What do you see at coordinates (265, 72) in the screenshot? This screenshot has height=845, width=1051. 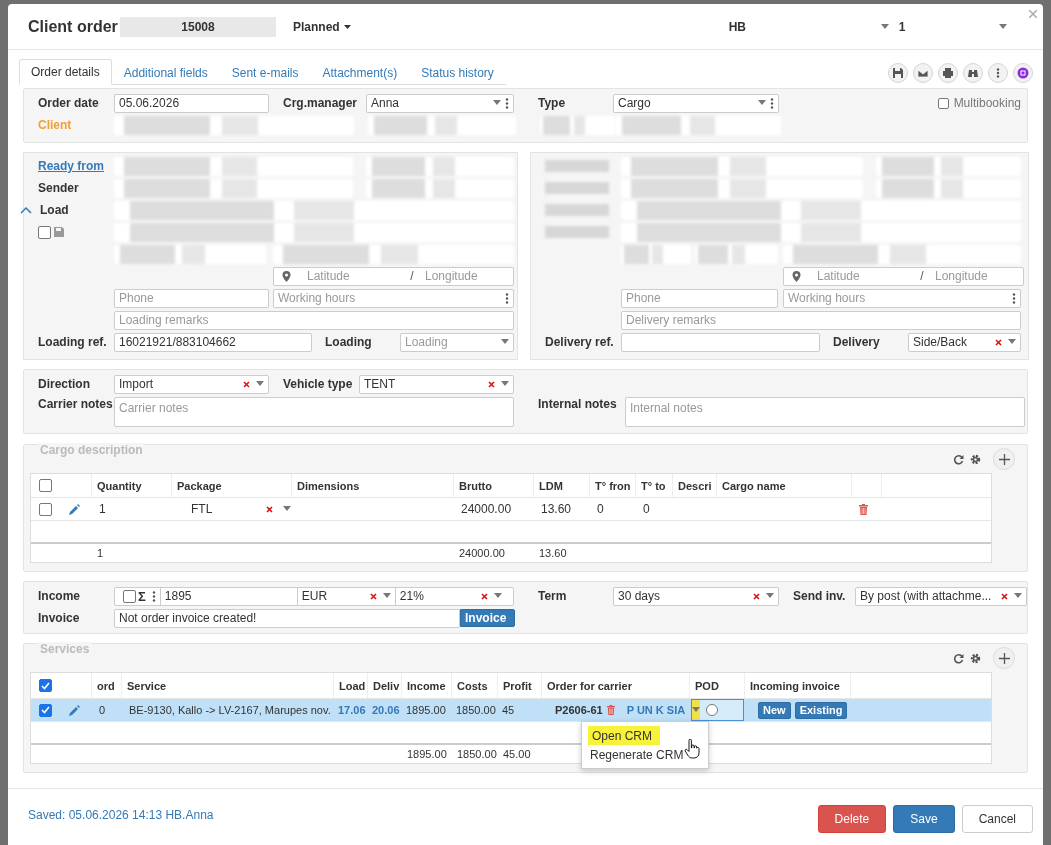 I see `tab: Sent e-mails` at bounding box center [265, 72].